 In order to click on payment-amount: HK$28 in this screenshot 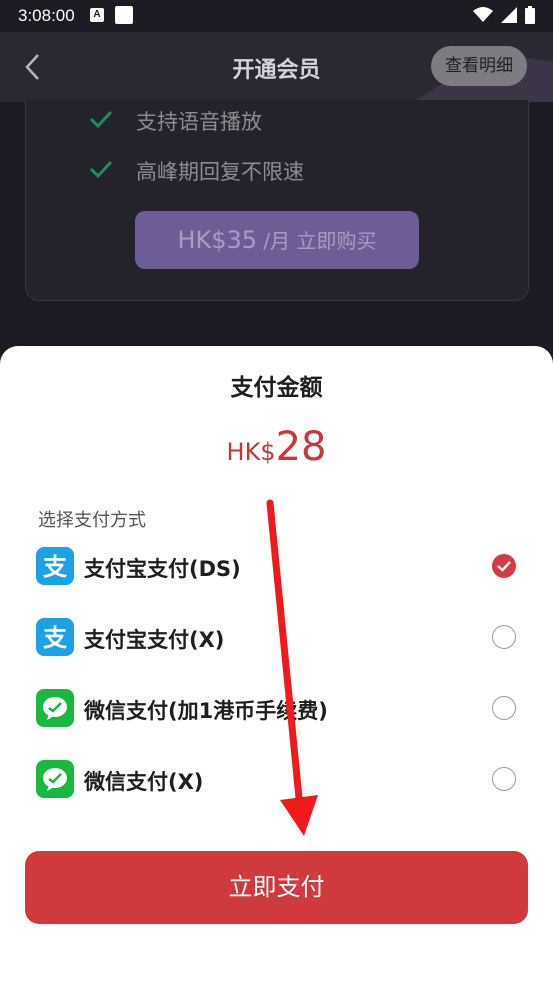, I will do `click(276, 447)`.